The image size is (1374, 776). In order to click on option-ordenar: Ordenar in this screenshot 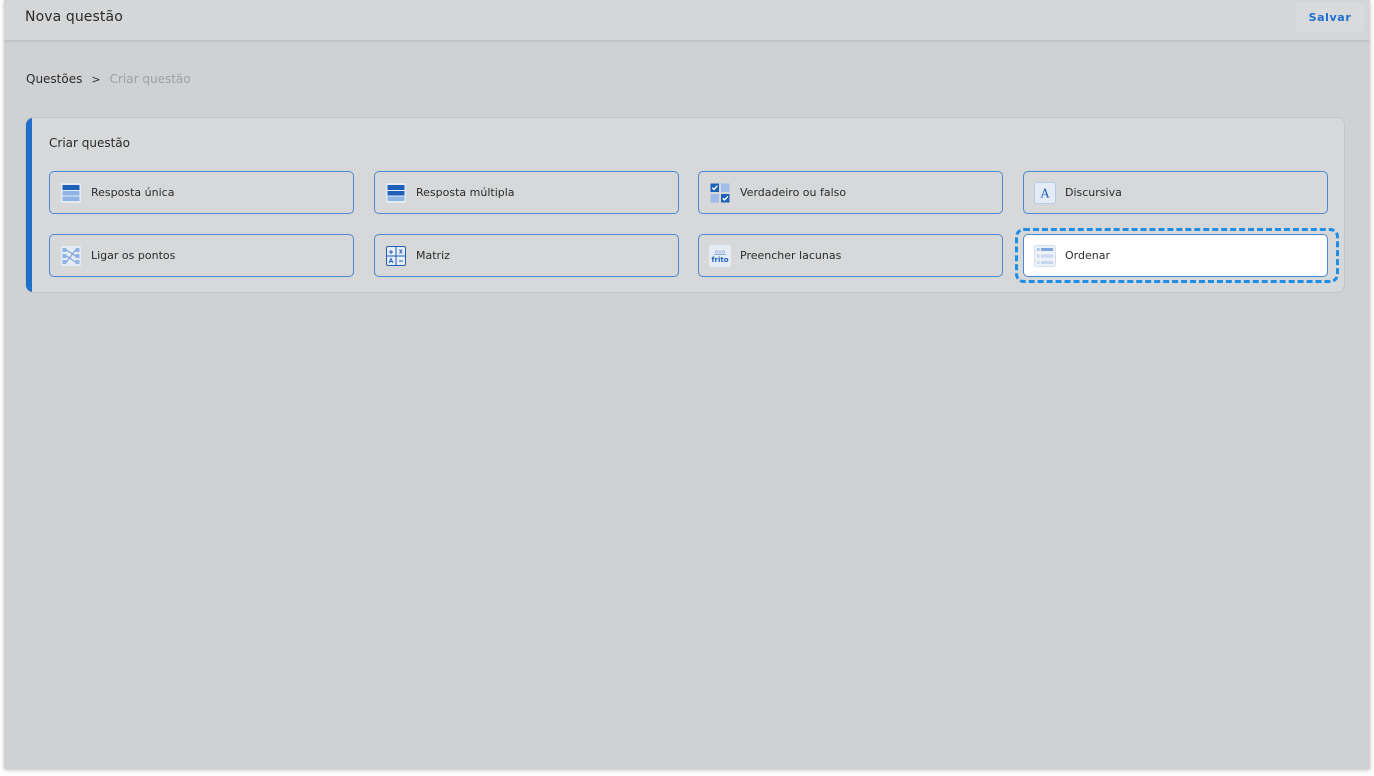, I will do `click(1175, 255)`.